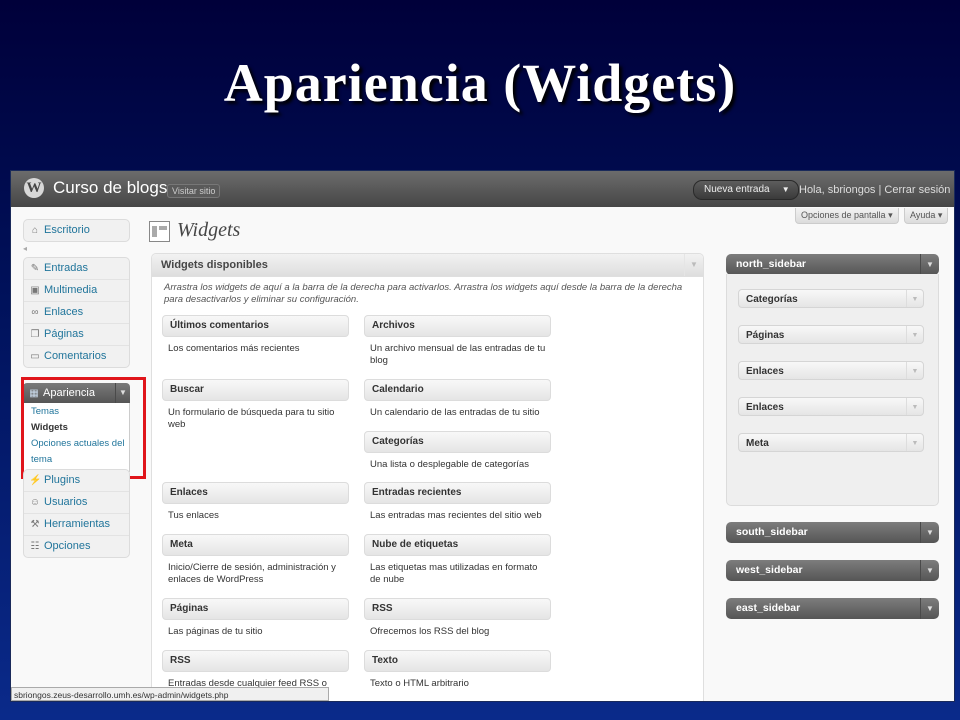 Image resolution: width=960 pixels, height=720 pixels. I want to click on widget-title: Calendario, so click(457, 390).